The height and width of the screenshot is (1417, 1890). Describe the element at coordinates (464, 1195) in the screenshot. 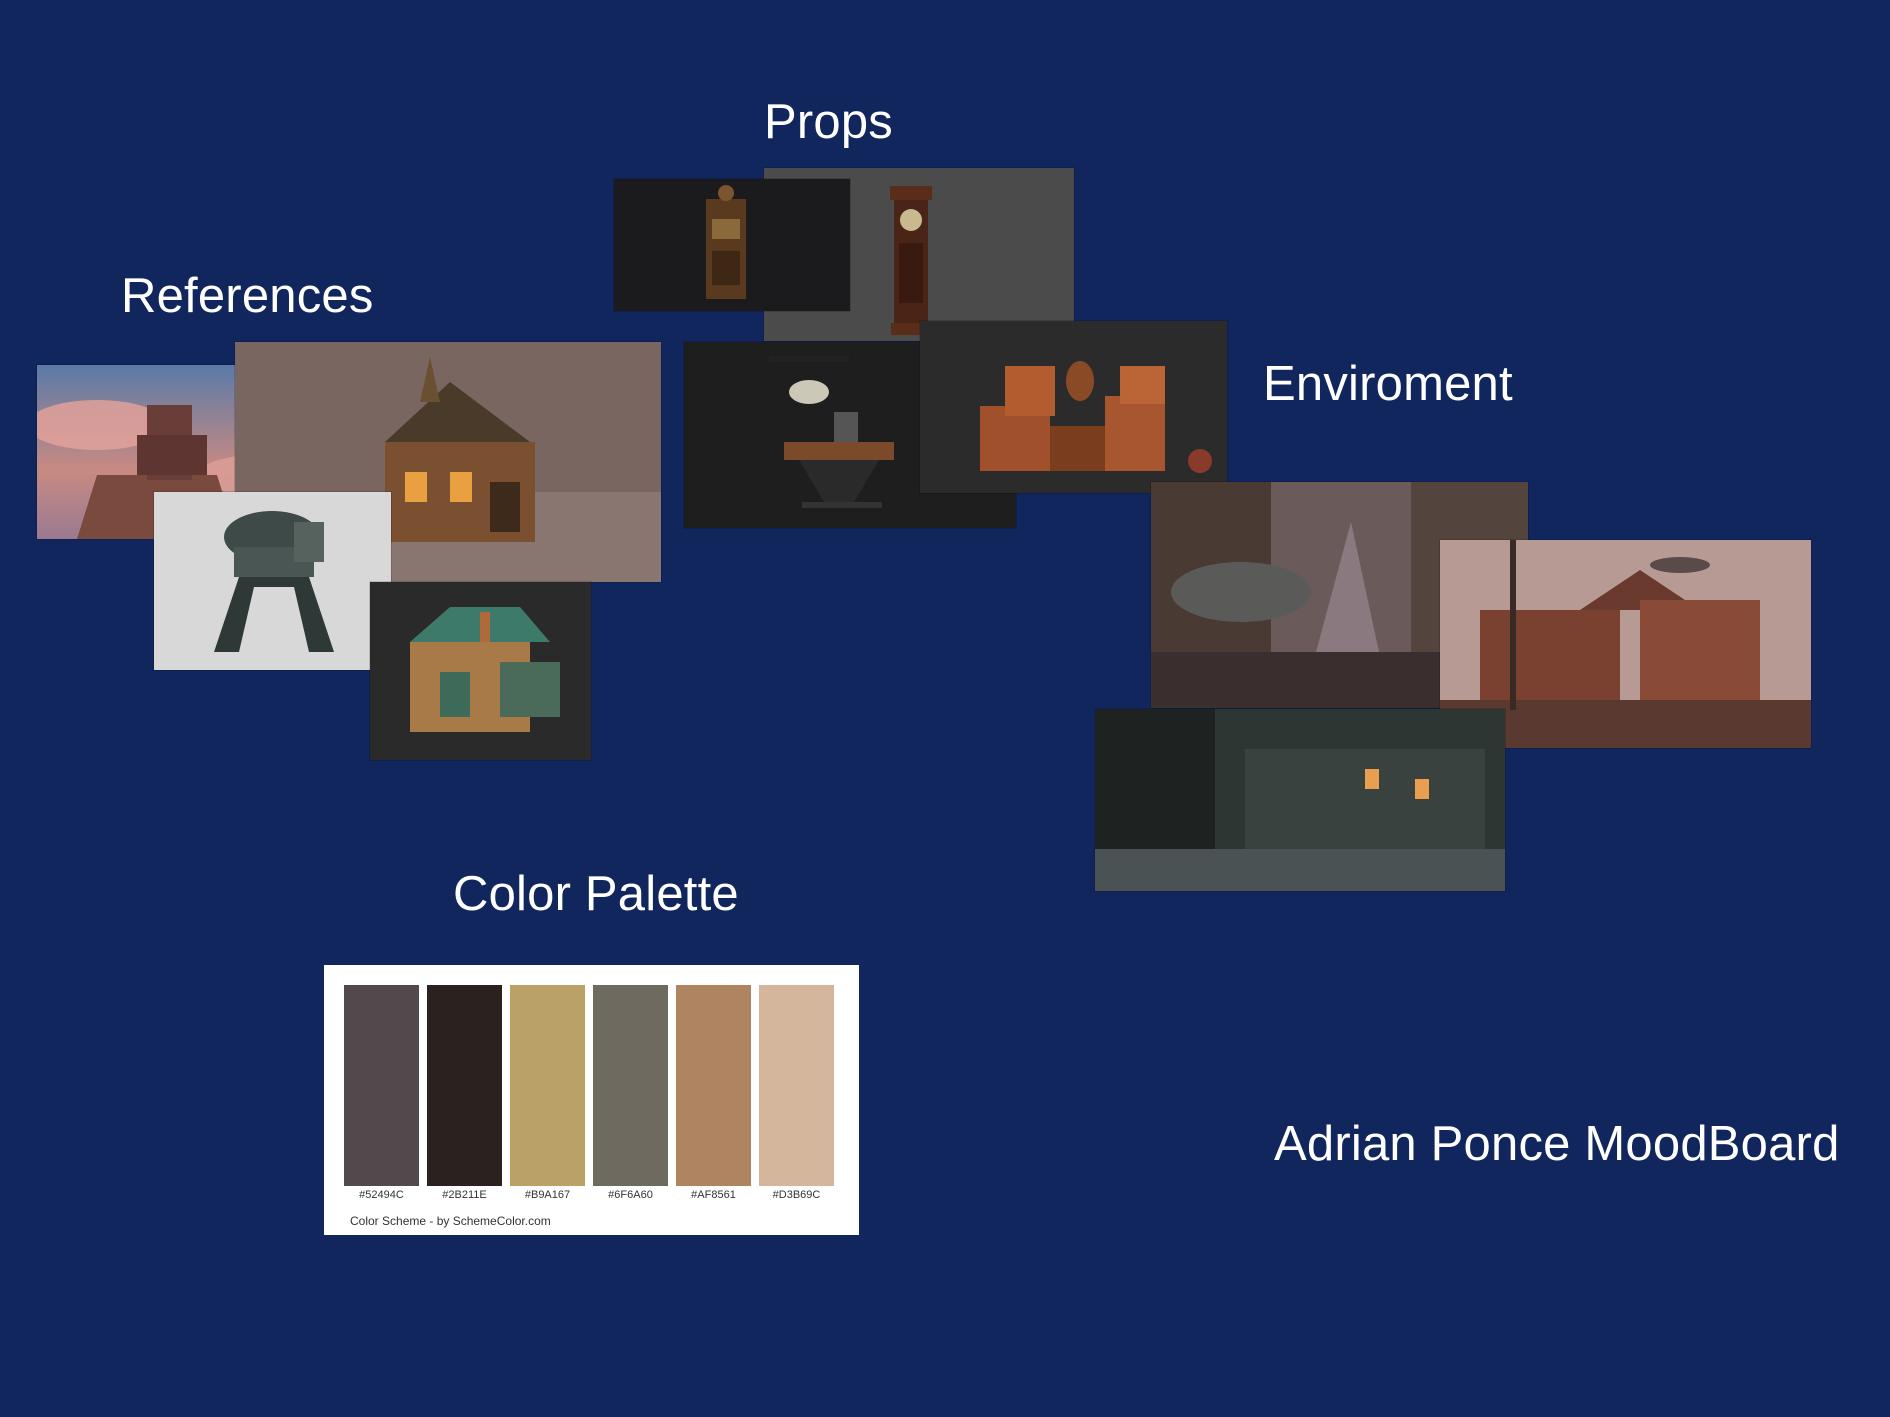

I see `swatch-2-label: #2B211E` at that location.